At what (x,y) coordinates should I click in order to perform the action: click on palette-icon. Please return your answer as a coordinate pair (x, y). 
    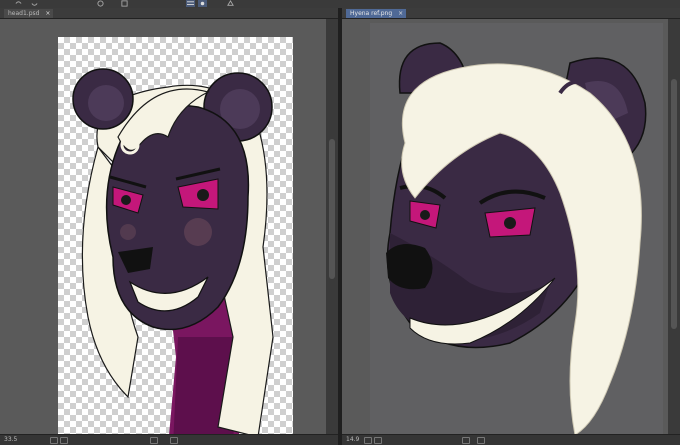
    Looking at the image, I should click on (230, 3).